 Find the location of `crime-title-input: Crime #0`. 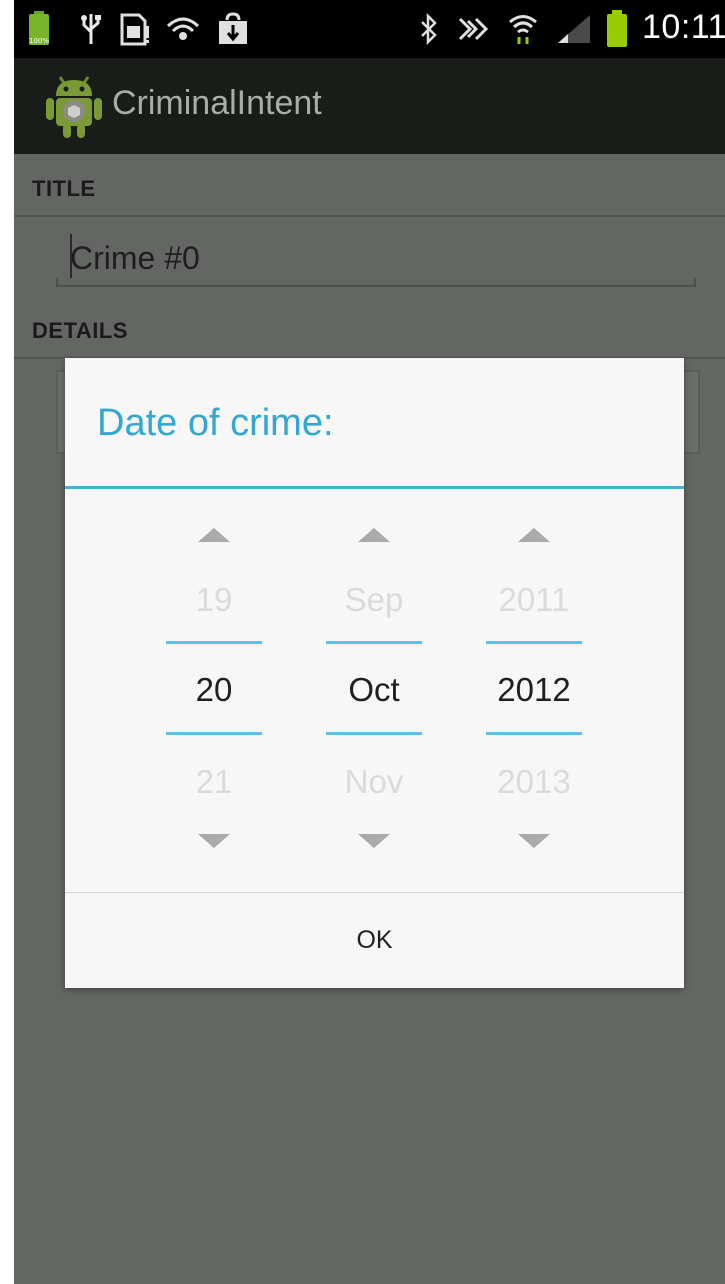

crime-title-input: Crime #0 is located at coordinates (135, 258).